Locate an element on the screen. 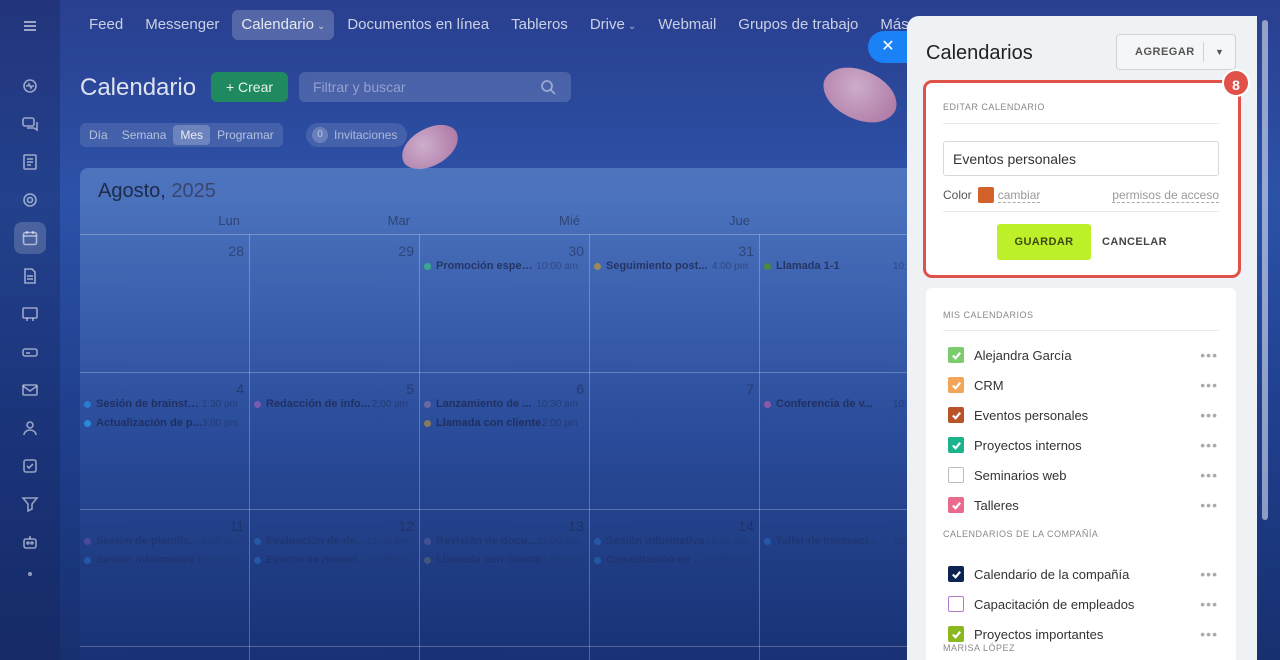  search-icon is located at coordinates (548, 87).